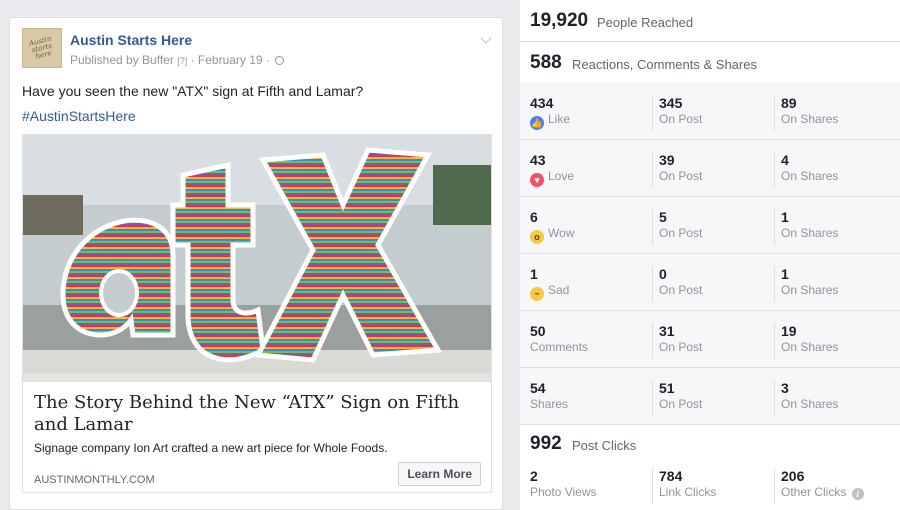 This screenshot has width=900, height=510. What do you see at coordinates (663, 274) in the screenshot?
I see `sad-on-post: 0` at bounding box center [663, 274].